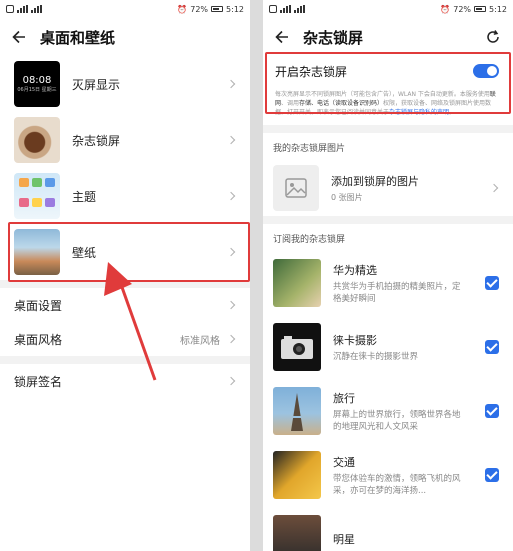  What do you see at coordinates (388, 529) in the screenshot?
I see `subscription-item: 明星` at bounding box center [388, 529].